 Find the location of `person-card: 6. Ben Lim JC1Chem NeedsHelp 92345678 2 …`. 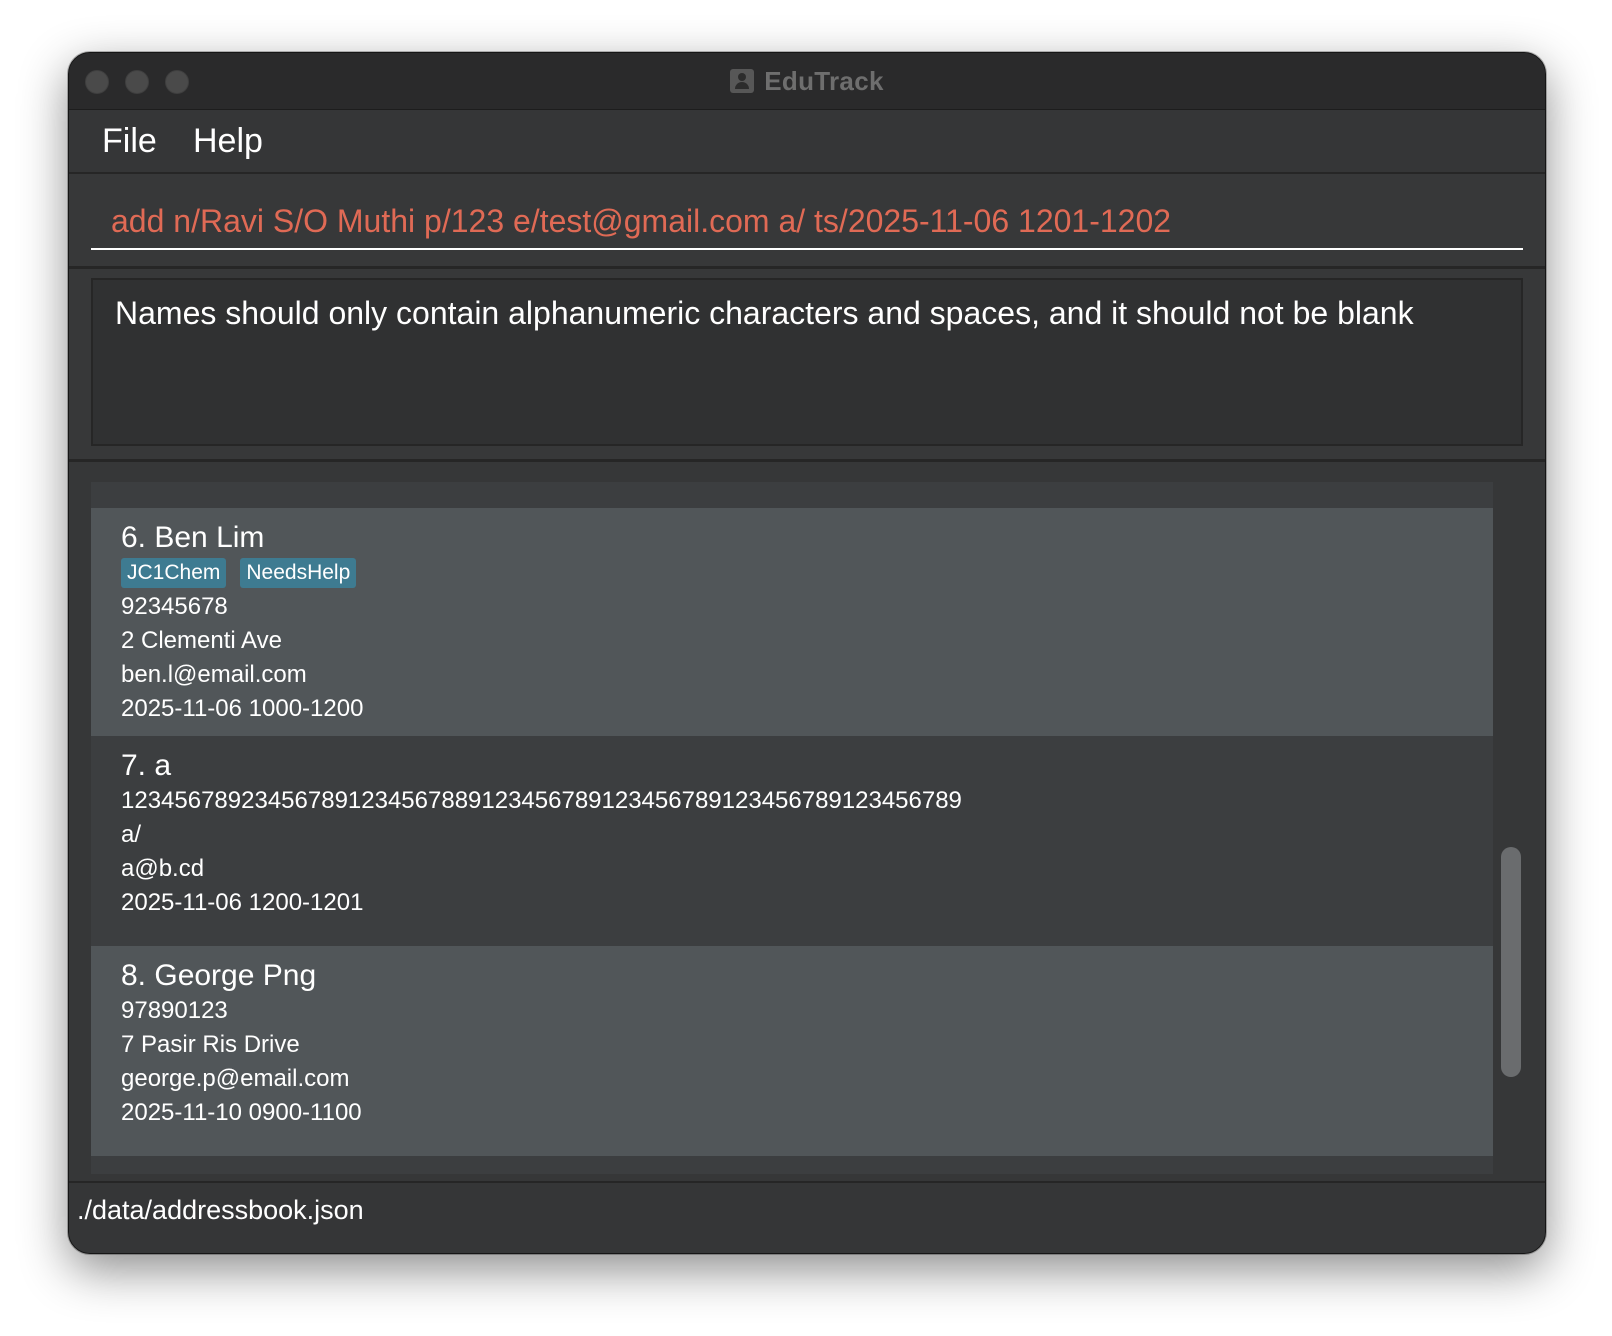

person-card: 6. Ben Lim JC1Chem NeedsHelp 92345678 2 … is located at coordinates (792, 622).